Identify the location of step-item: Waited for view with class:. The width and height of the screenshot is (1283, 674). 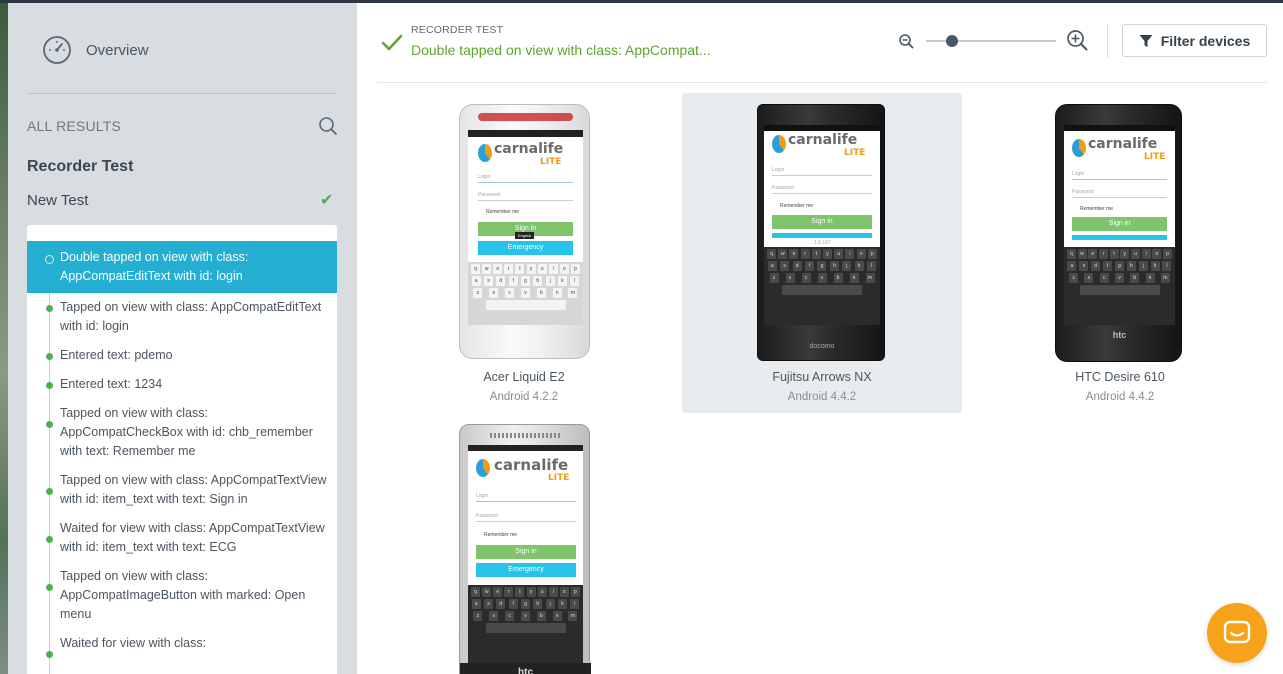
(182, 643).